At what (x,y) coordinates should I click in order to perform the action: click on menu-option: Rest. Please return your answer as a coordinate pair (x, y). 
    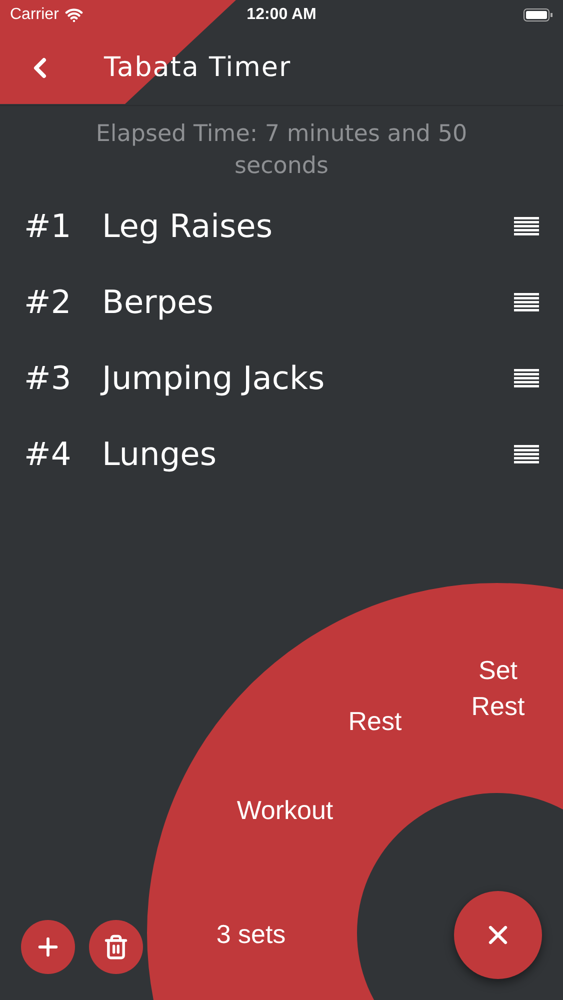
    Looking at the image, I should click on (375, 721).